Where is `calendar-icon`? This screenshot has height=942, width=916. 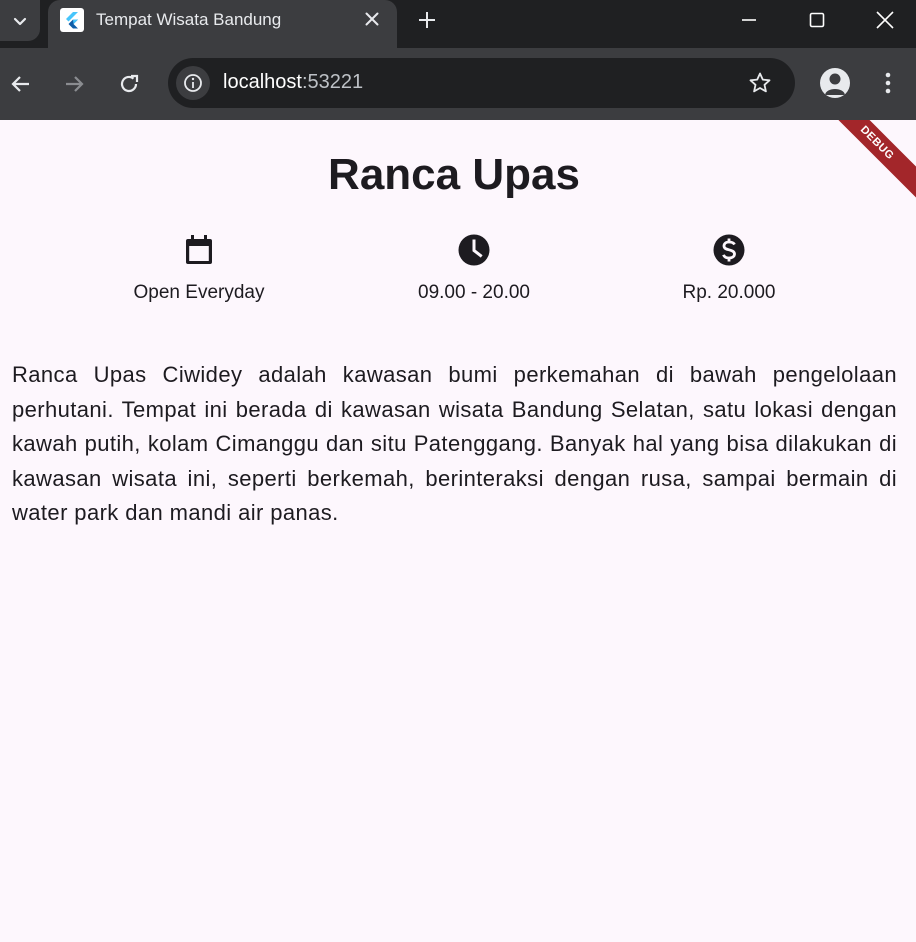 calendar-icon is located at coordinates (199, 249).